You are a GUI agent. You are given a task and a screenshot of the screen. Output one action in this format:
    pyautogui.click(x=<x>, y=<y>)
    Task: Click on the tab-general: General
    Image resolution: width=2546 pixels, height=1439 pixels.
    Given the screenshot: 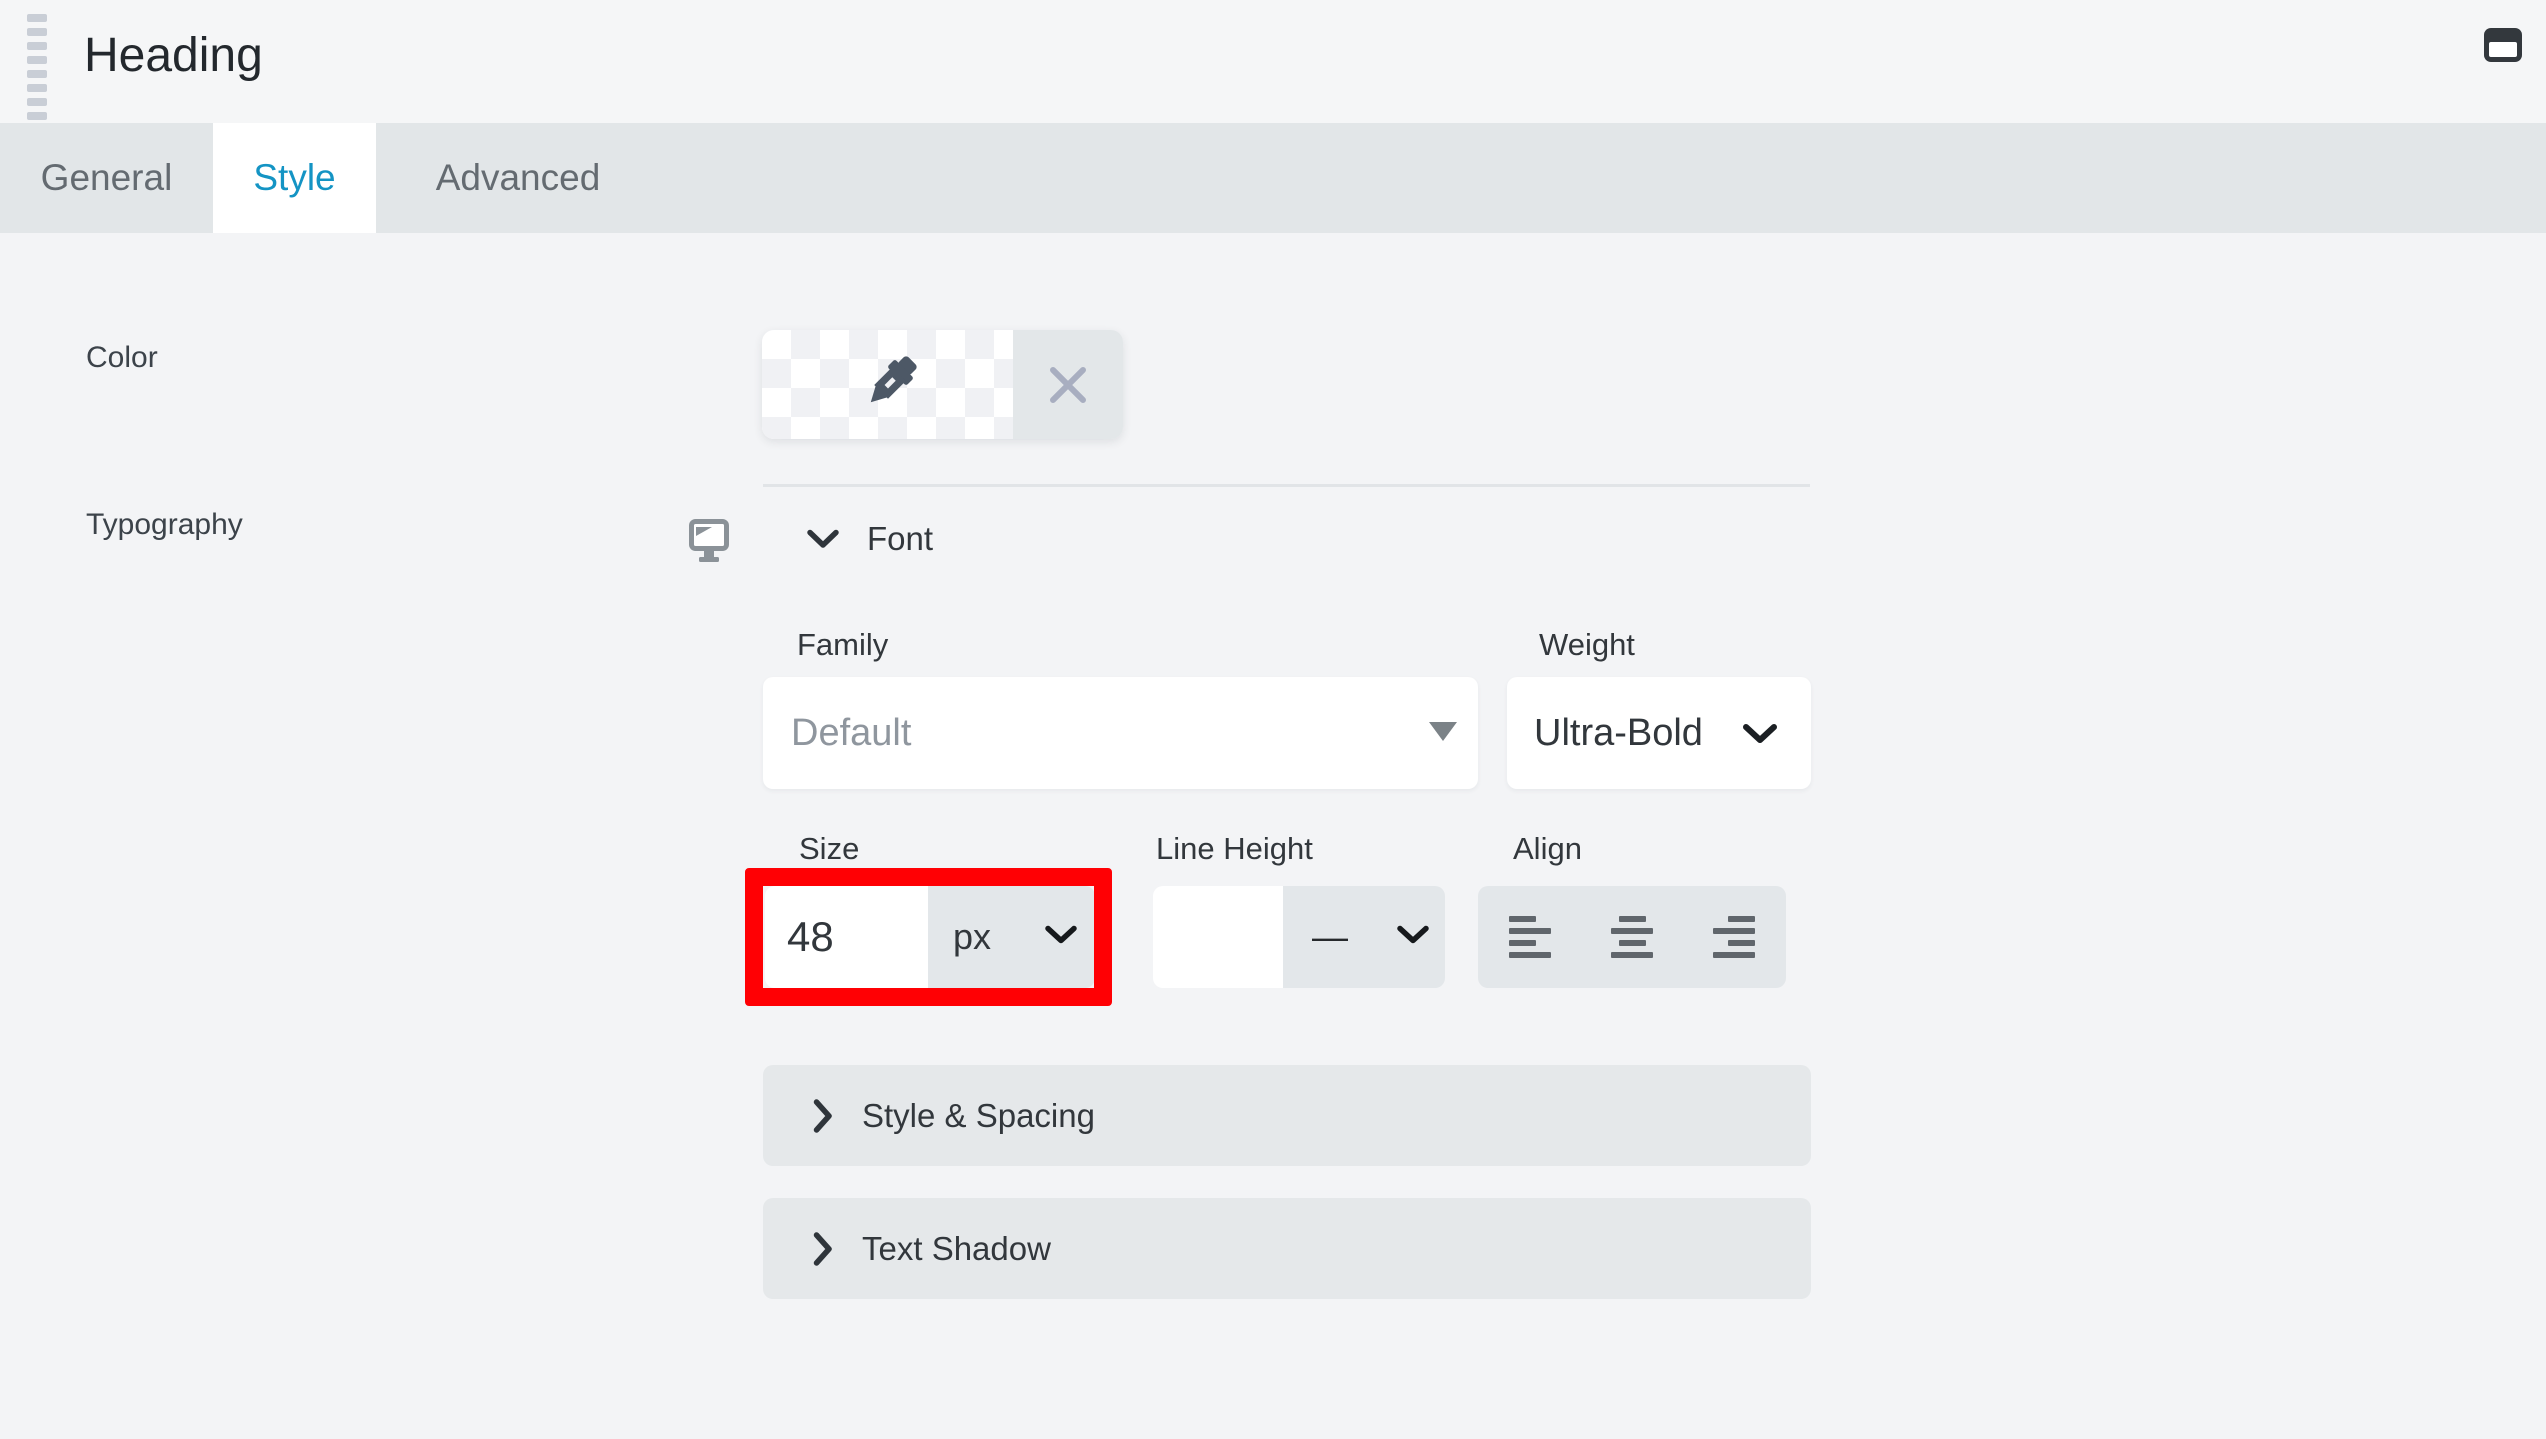 What is the action you would take?
    pyautogui.click(x=106, y=178)
    